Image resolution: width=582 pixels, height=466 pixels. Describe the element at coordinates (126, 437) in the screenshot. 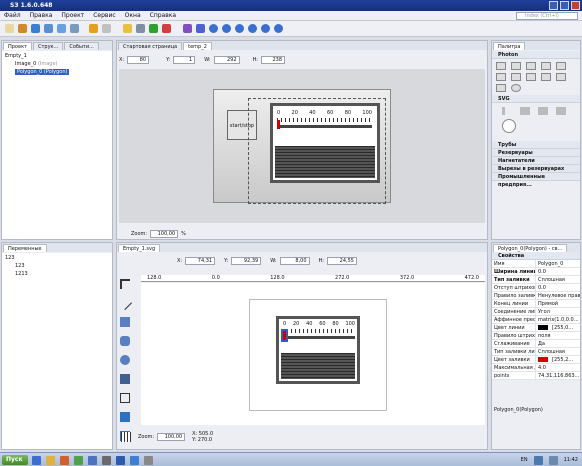

I see `grid-icon` at that location.